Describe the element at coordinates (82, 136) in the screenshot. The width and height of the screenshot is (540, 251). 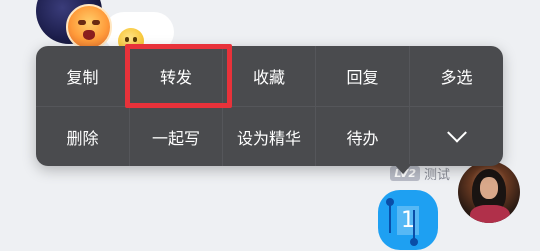
I see `delete-button: 删除` at that location.